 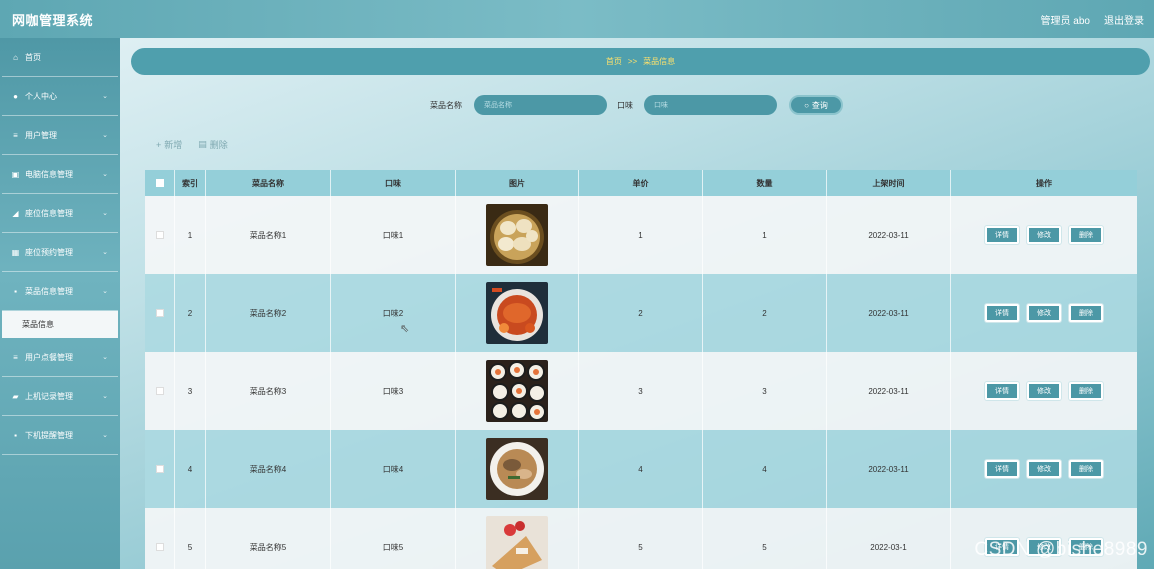 I want to click on logout-link: 退出登录, so click(x=1124, y=19).